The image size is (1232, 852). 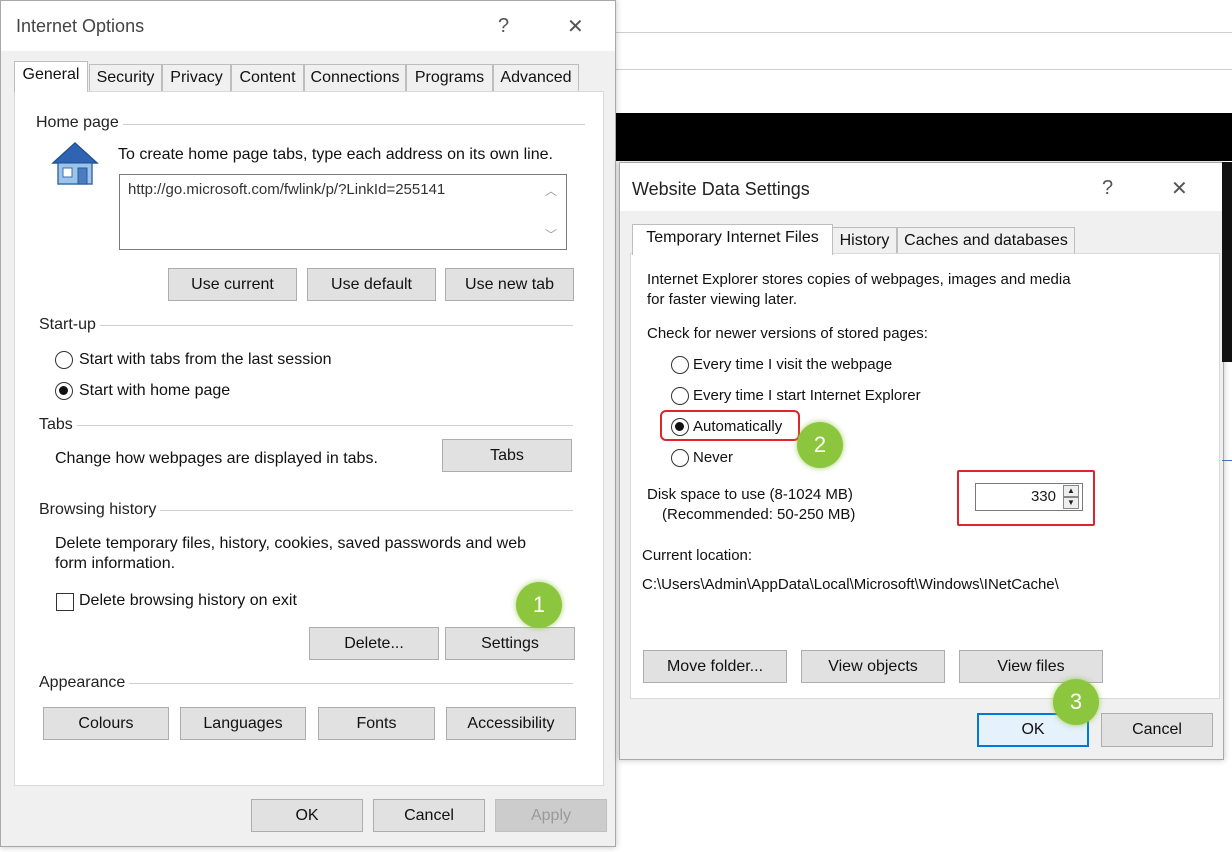 I want to click on automatically-highlight, so click(x=730, y=425).